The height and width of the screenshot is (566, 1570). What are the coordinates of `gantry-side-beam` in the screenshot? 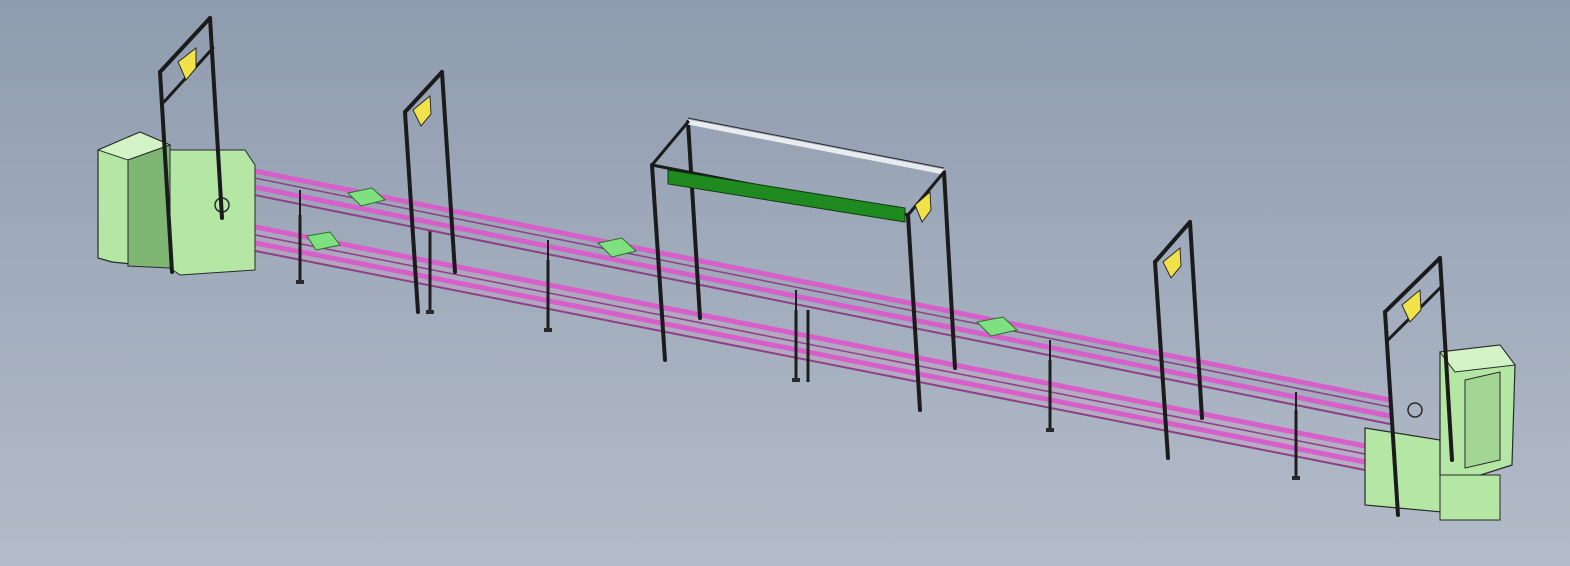 It's located at (670, 143).